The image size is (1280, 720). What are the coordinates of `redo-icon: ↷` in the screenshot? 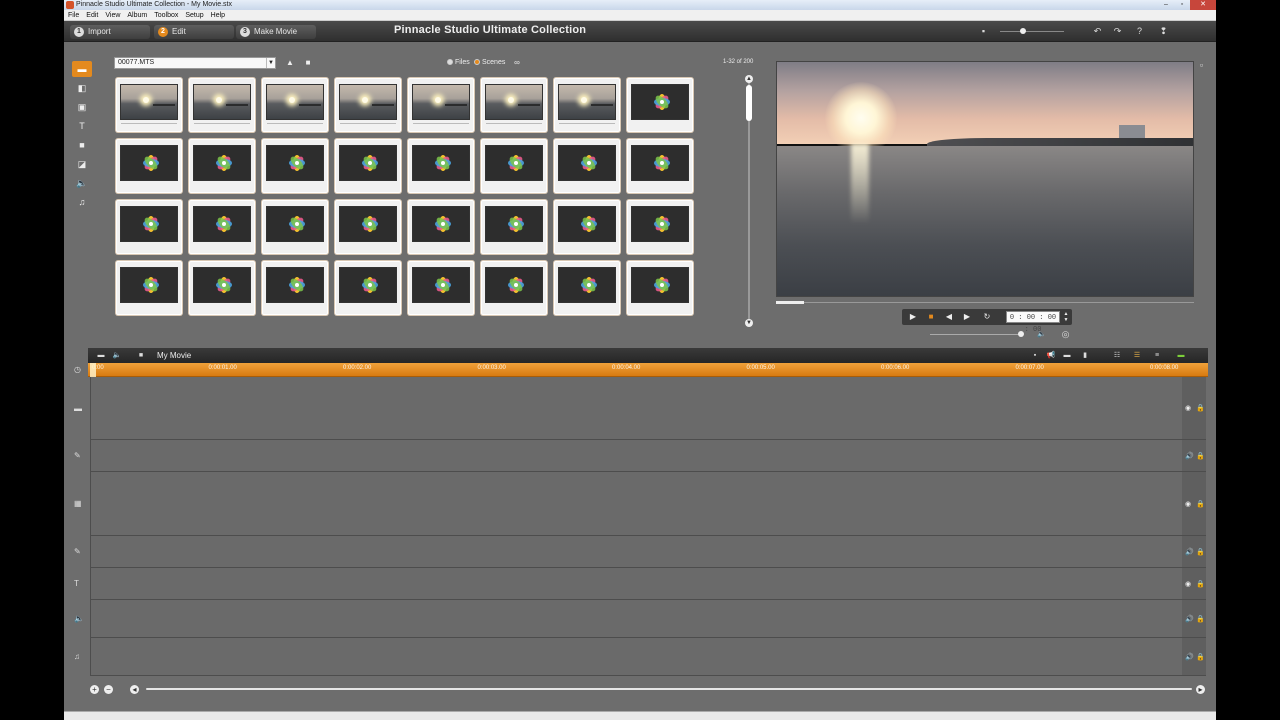 It's located at (1117, 31).